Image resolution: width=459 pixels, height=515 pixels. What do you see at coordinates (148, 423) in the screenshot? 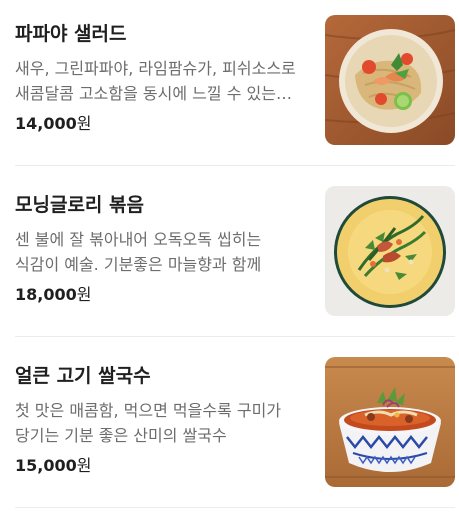
I see `menu-item-description: 첫 맛은 매콤함, 먹으면 먹을수록 구미가 당기는 기분 좋은 산미의 쌀국수` at bounding box center [148, 423].